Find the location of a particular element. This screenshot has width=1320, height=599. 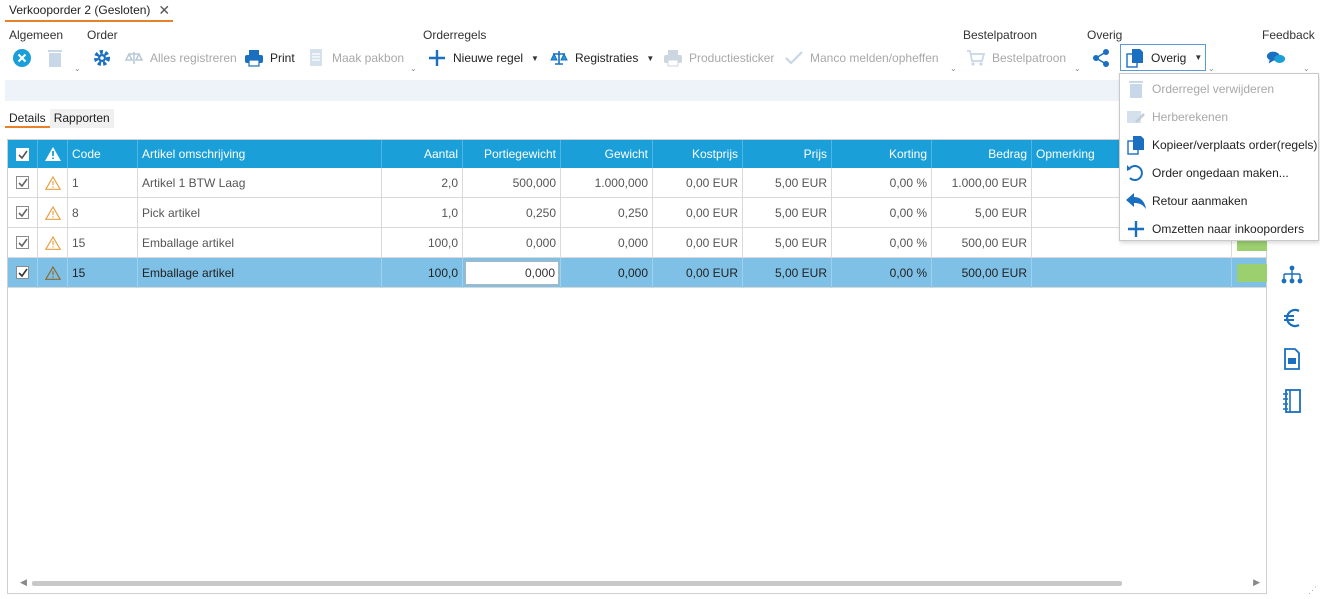

portiegewicht-input: 0,000 is located at coordinates (512, 273).